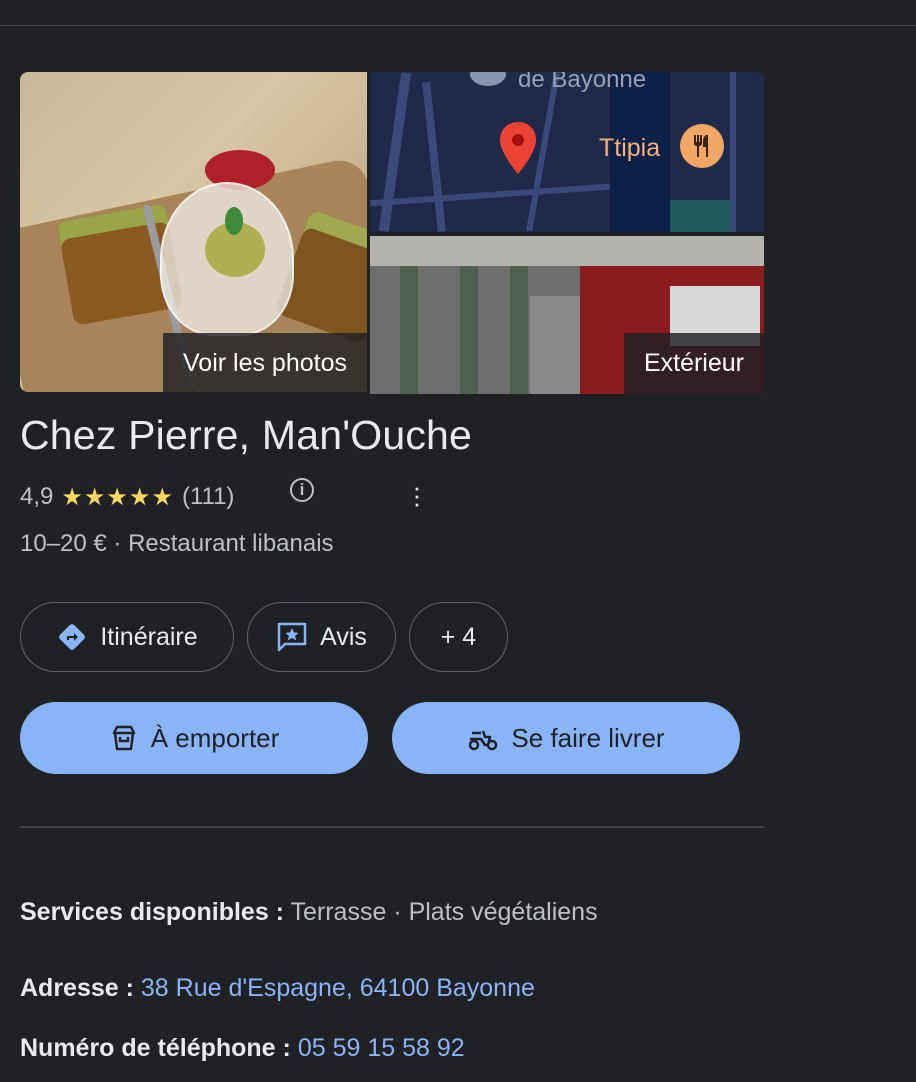 This screenshot has width=916, height=1082. What do you see at coordinates (343, 636) in the screenshot?
I see `reviews-label: Avis` at bounding box center [343, 636].